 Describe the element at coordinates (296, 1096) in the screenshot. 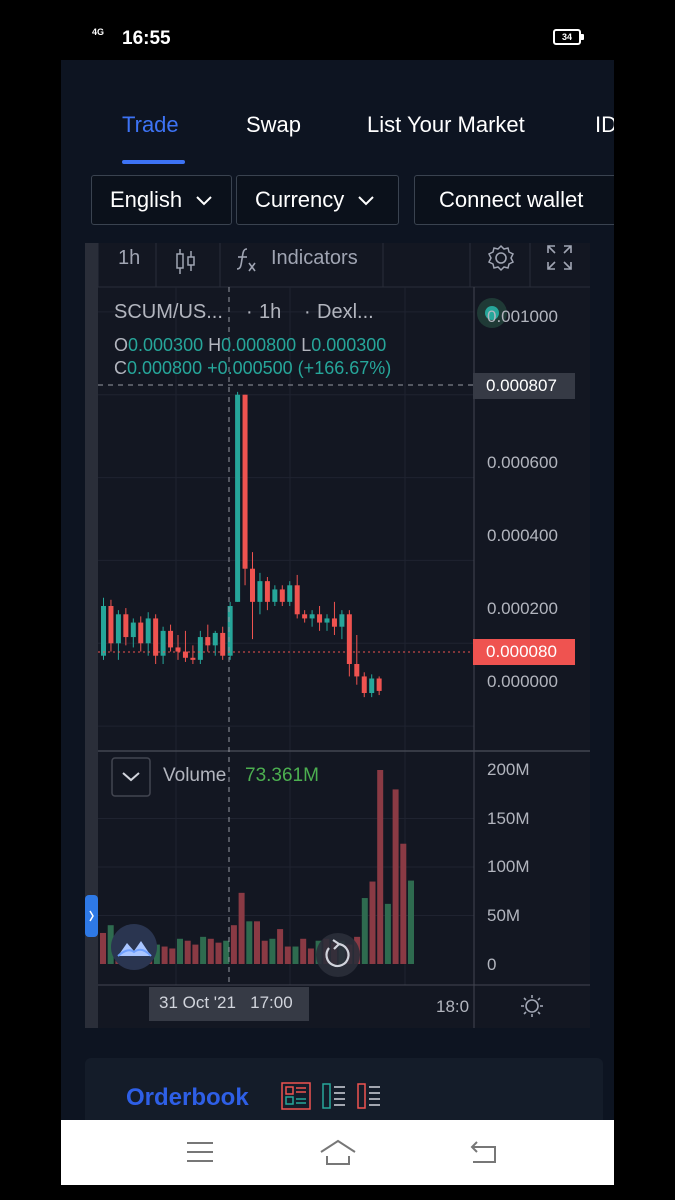

I see `orderbook-both-sides-icon` at that location.